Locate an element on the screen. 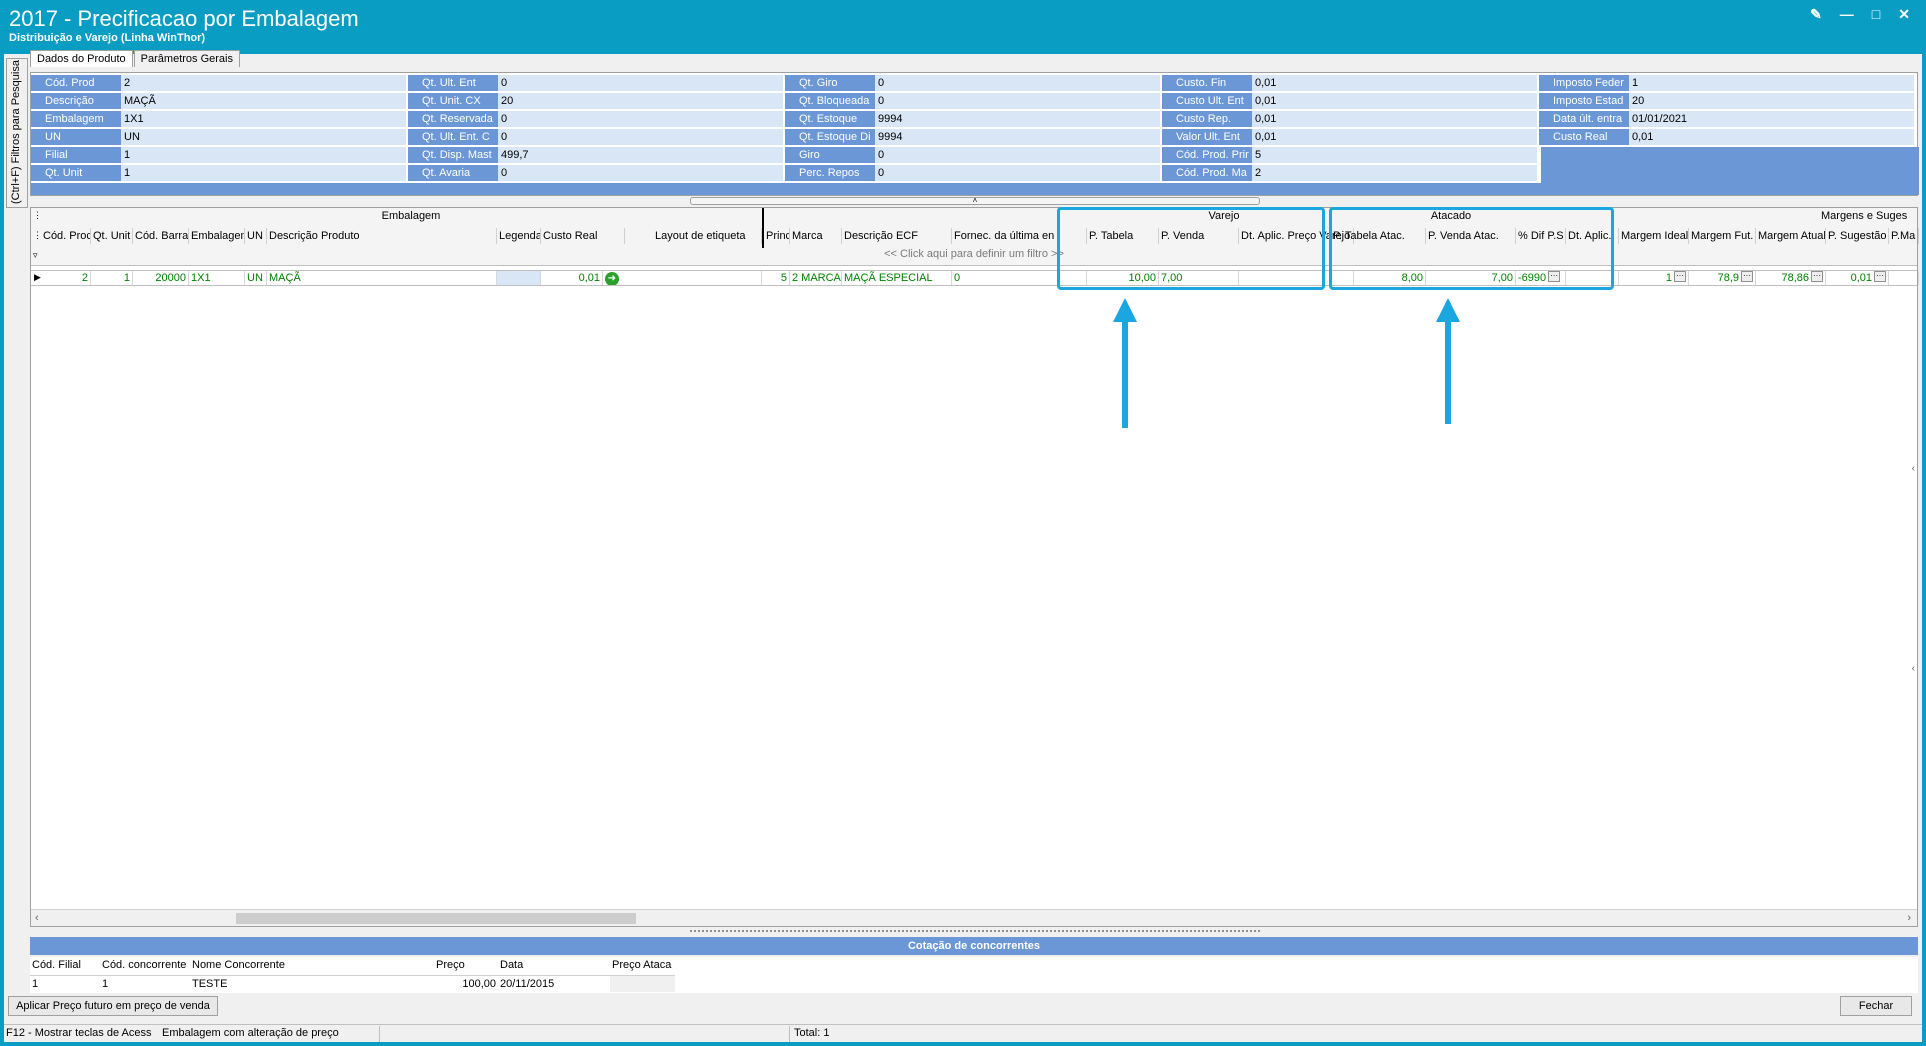 The height and width of the screenshot is (1046, 1926). comp-col-preco-atacado: Preço Ataca is located at coordinates (642, 965).